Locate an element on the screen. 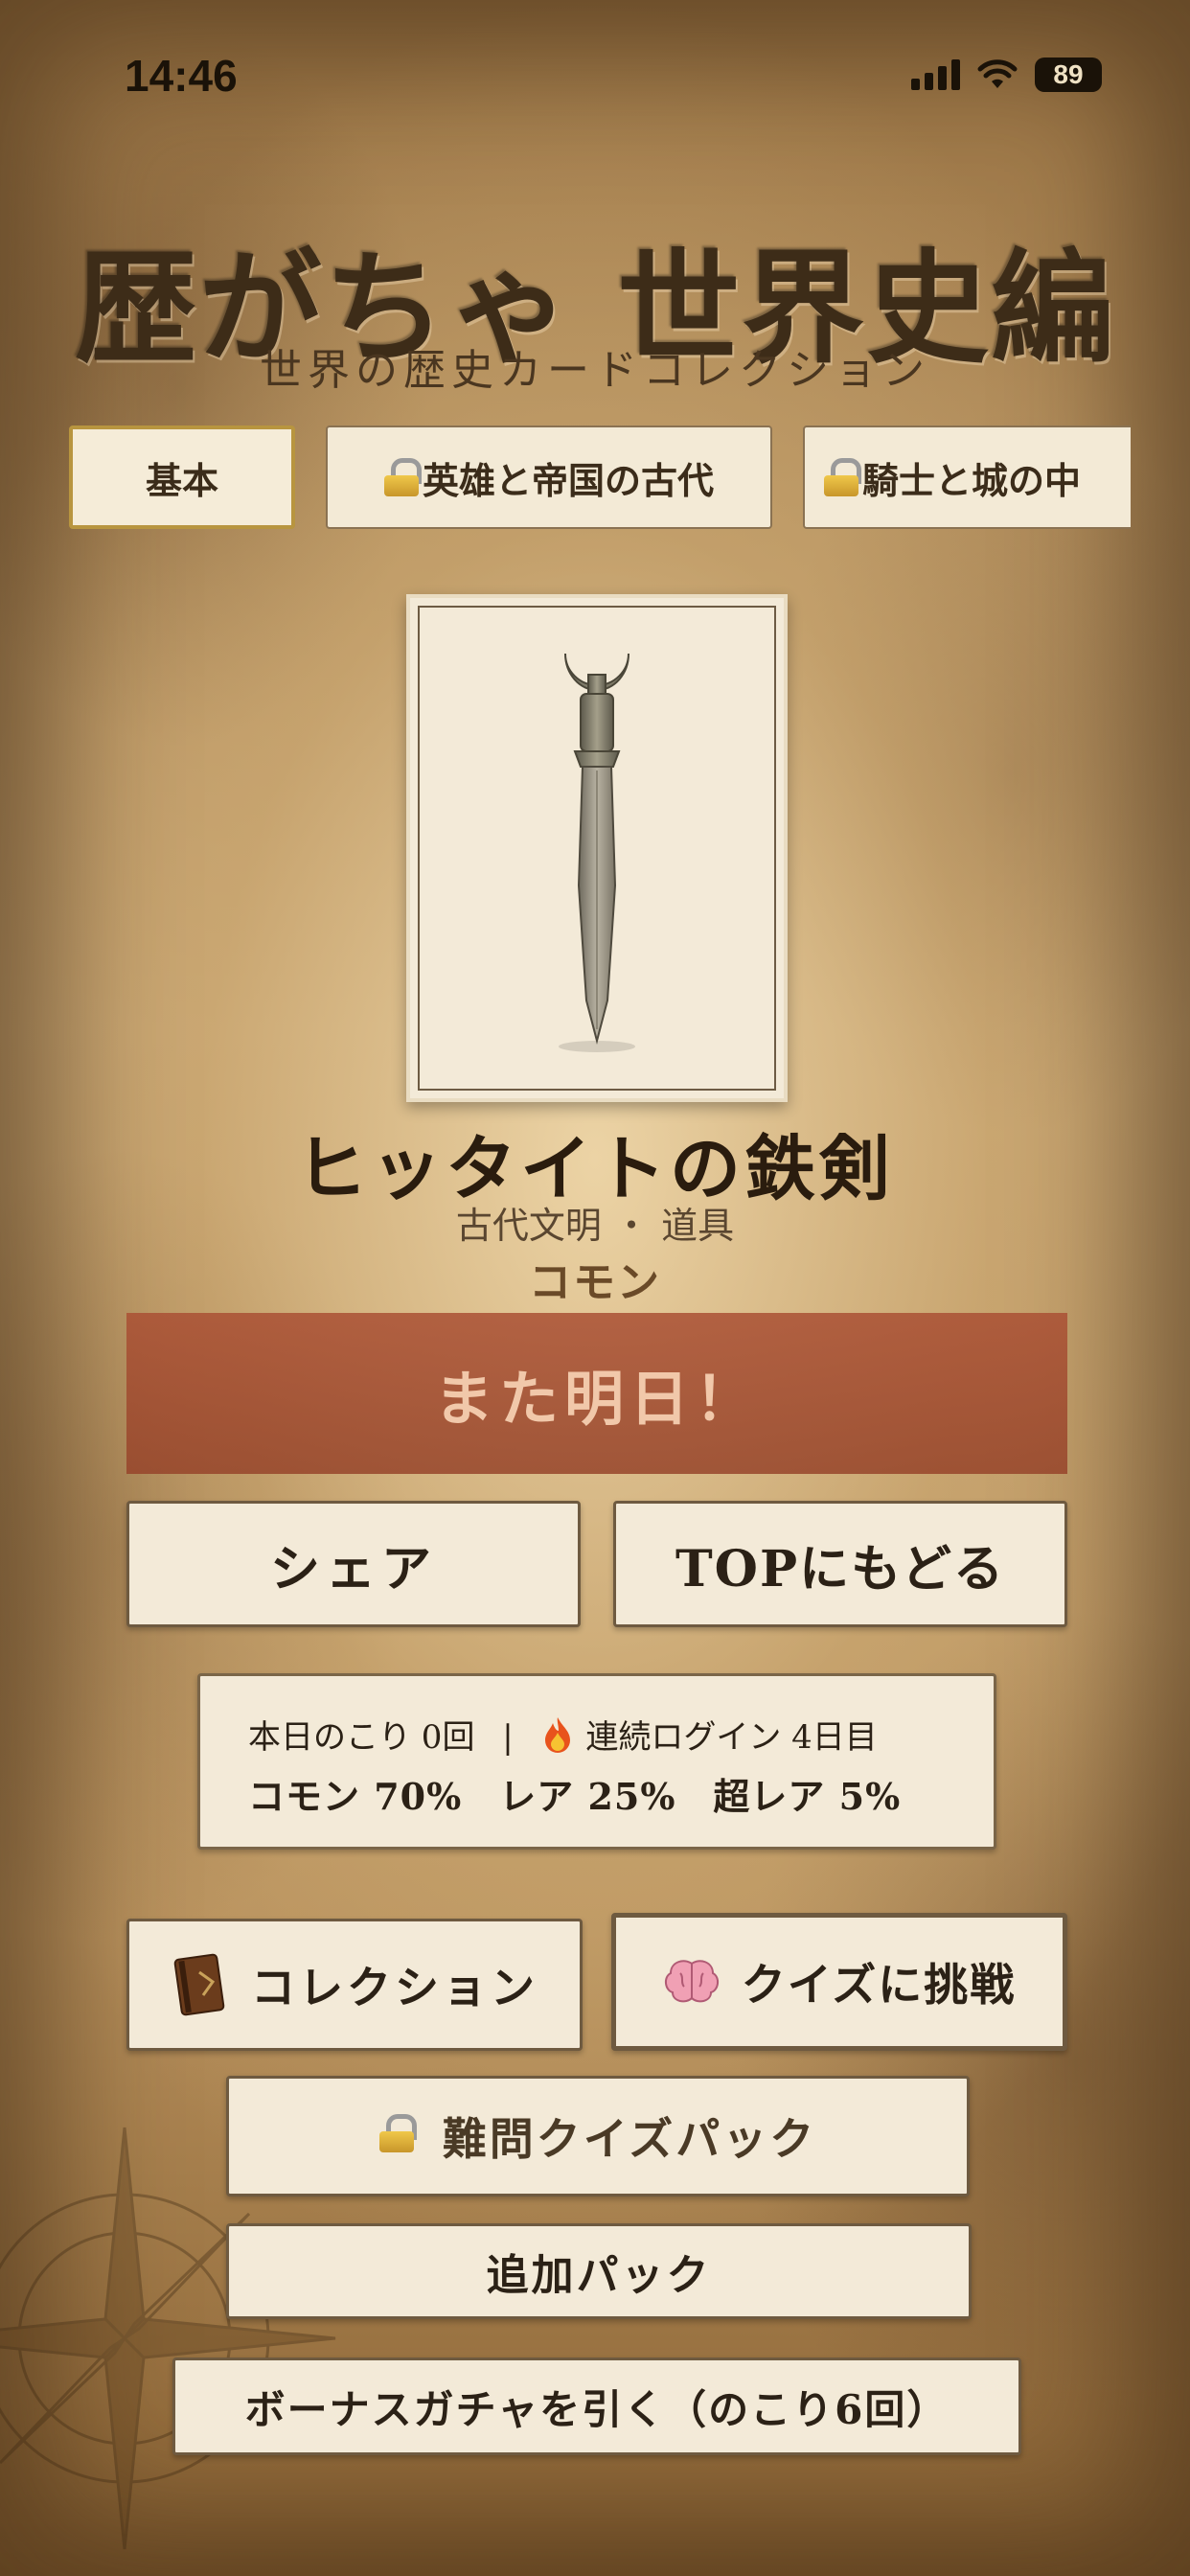 This screenshot has height=2576, width=1190. share-button: シェア is located at coordinates (354, 1564).